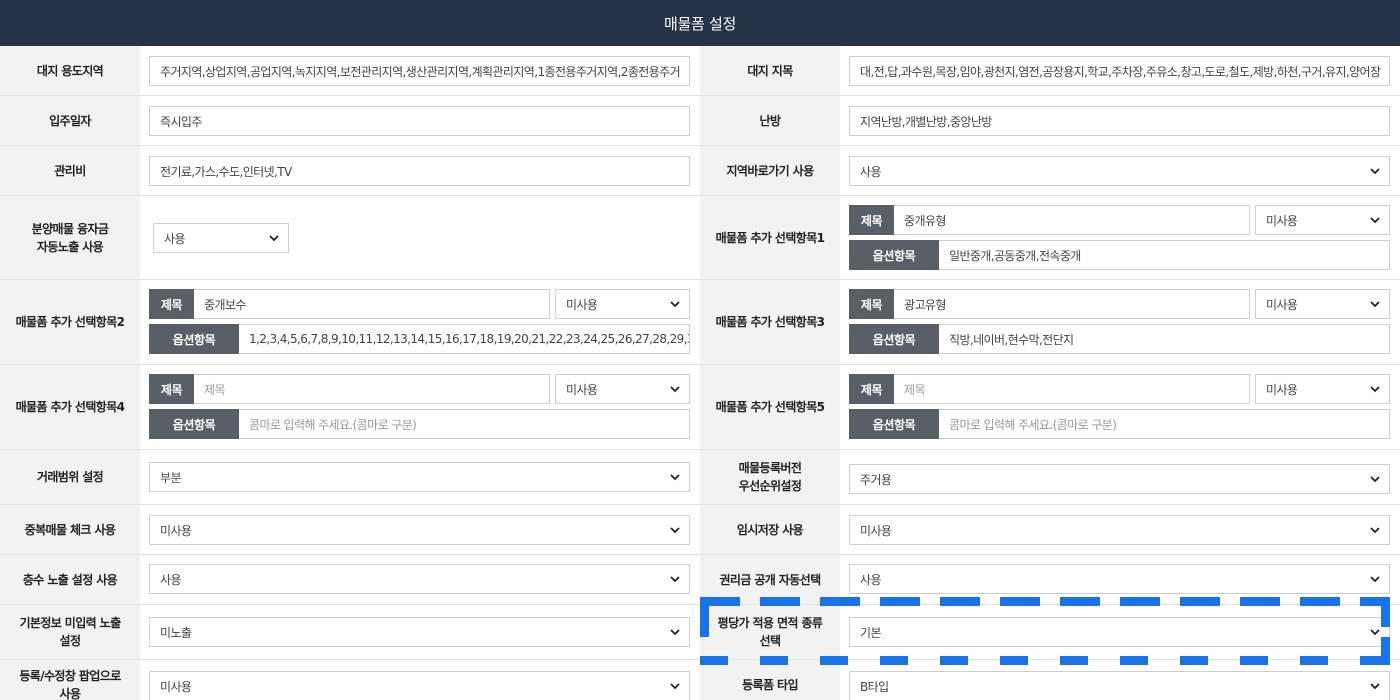 The width and height of the screenshot is (1400, 700). I want to click on row-maintenance: 관리비 전기료,가스,수도,인터넷,TV 지역바로가기 사용 사용, so click(700, 171).